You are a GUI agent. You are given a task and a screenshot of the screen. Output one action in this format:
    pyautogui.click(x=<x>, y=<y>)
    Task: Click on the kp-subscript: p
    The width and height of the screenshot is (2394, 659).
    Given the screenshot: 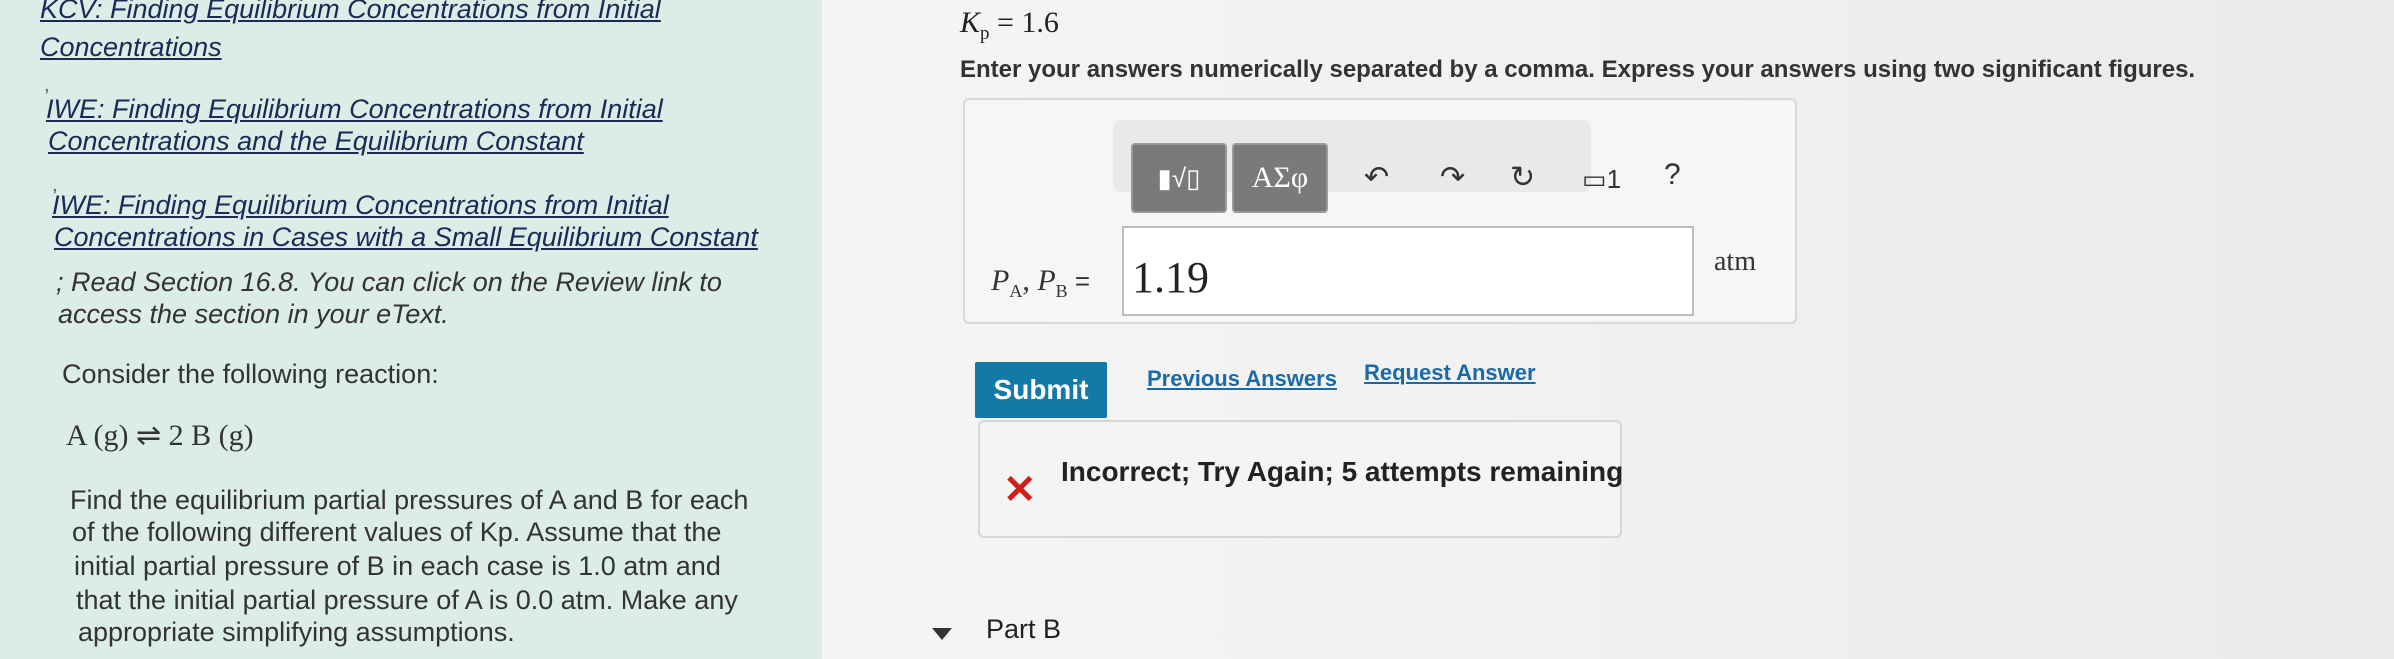 What is the action you would take?
    pyautogui.click(x=985, y=33)
    